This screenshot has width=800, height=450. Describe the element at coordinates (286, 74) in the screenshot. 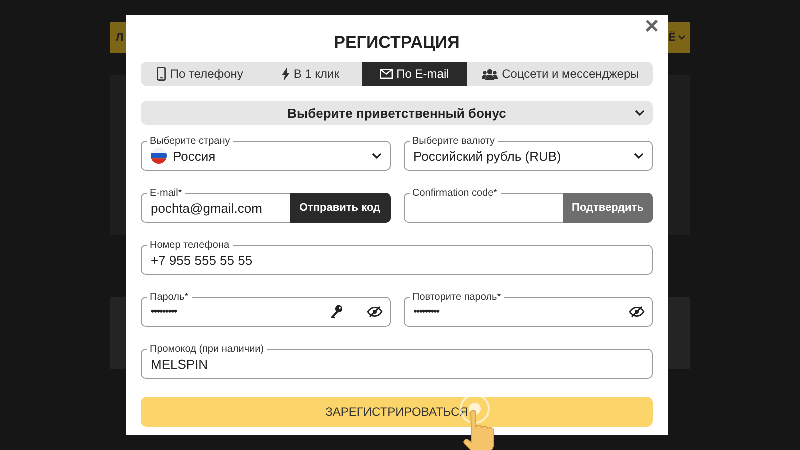

I see `lightning-icon` at that location.